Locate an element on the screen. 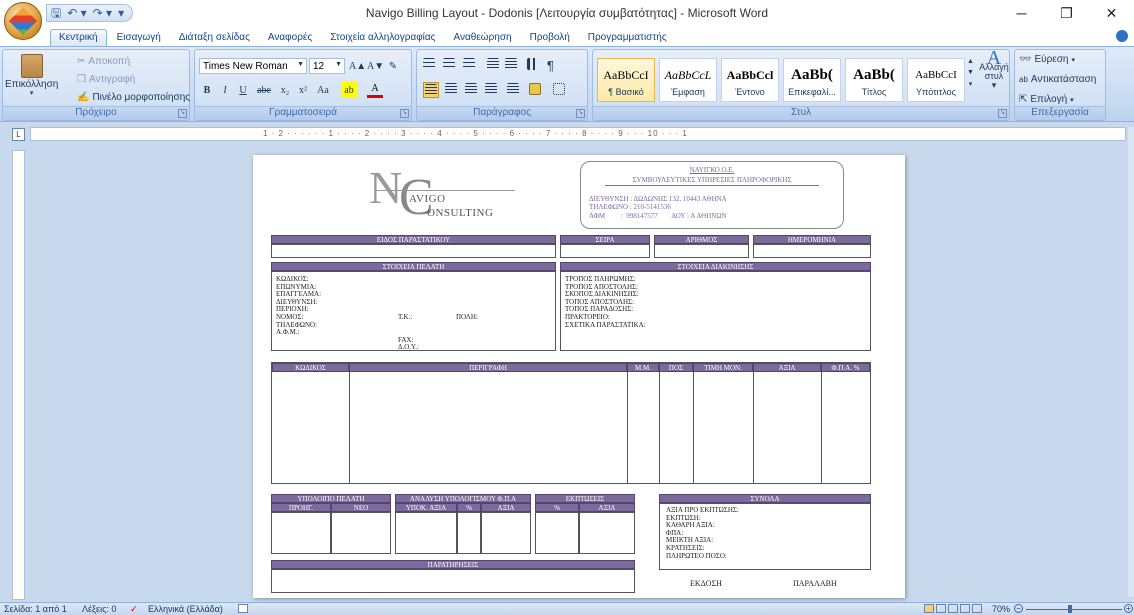  change-styles-button: A Αλλαγή στυλ ▾ is located at coordinates (994, 69).